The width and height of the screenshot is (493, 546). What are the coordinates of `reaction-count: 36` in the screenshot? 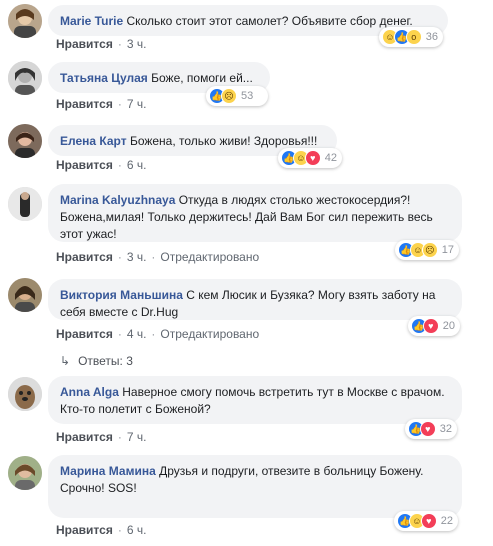 It's located at (432, 37).